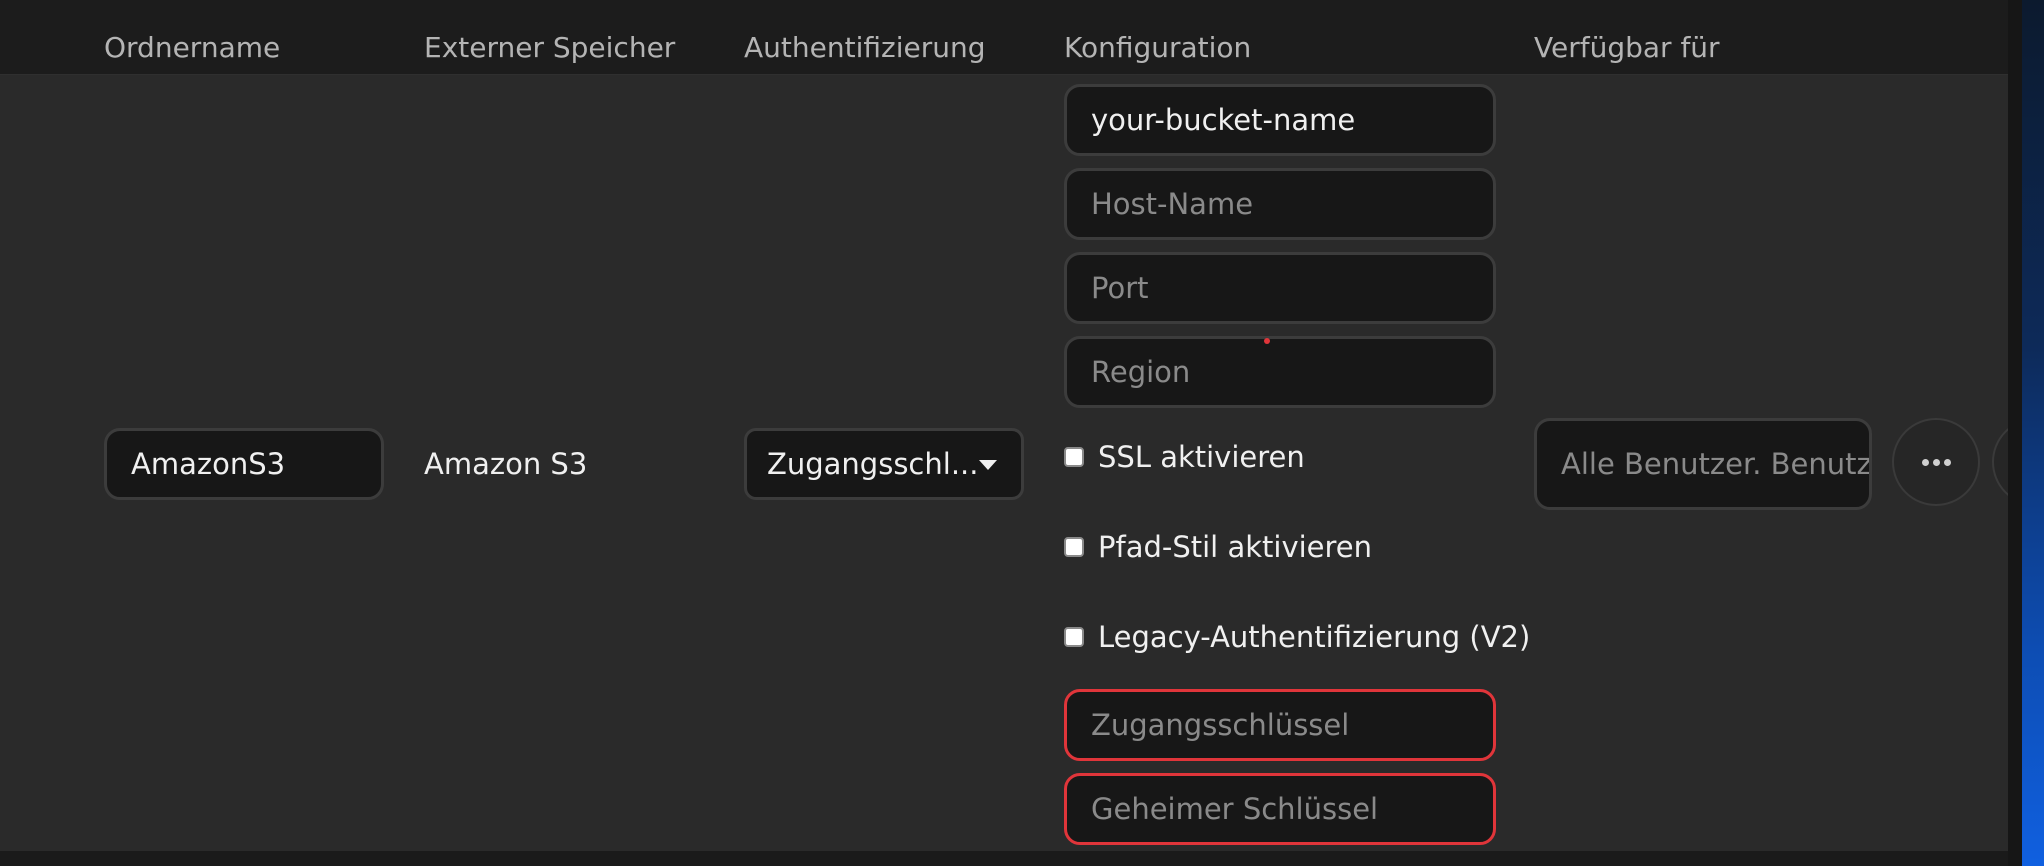 This screenshot has height=866, width=2044. Describe the element at coordinates (1280, 809) in the screenshot. I see `secret-key-input: Geheimer Schlüssel` at that location.